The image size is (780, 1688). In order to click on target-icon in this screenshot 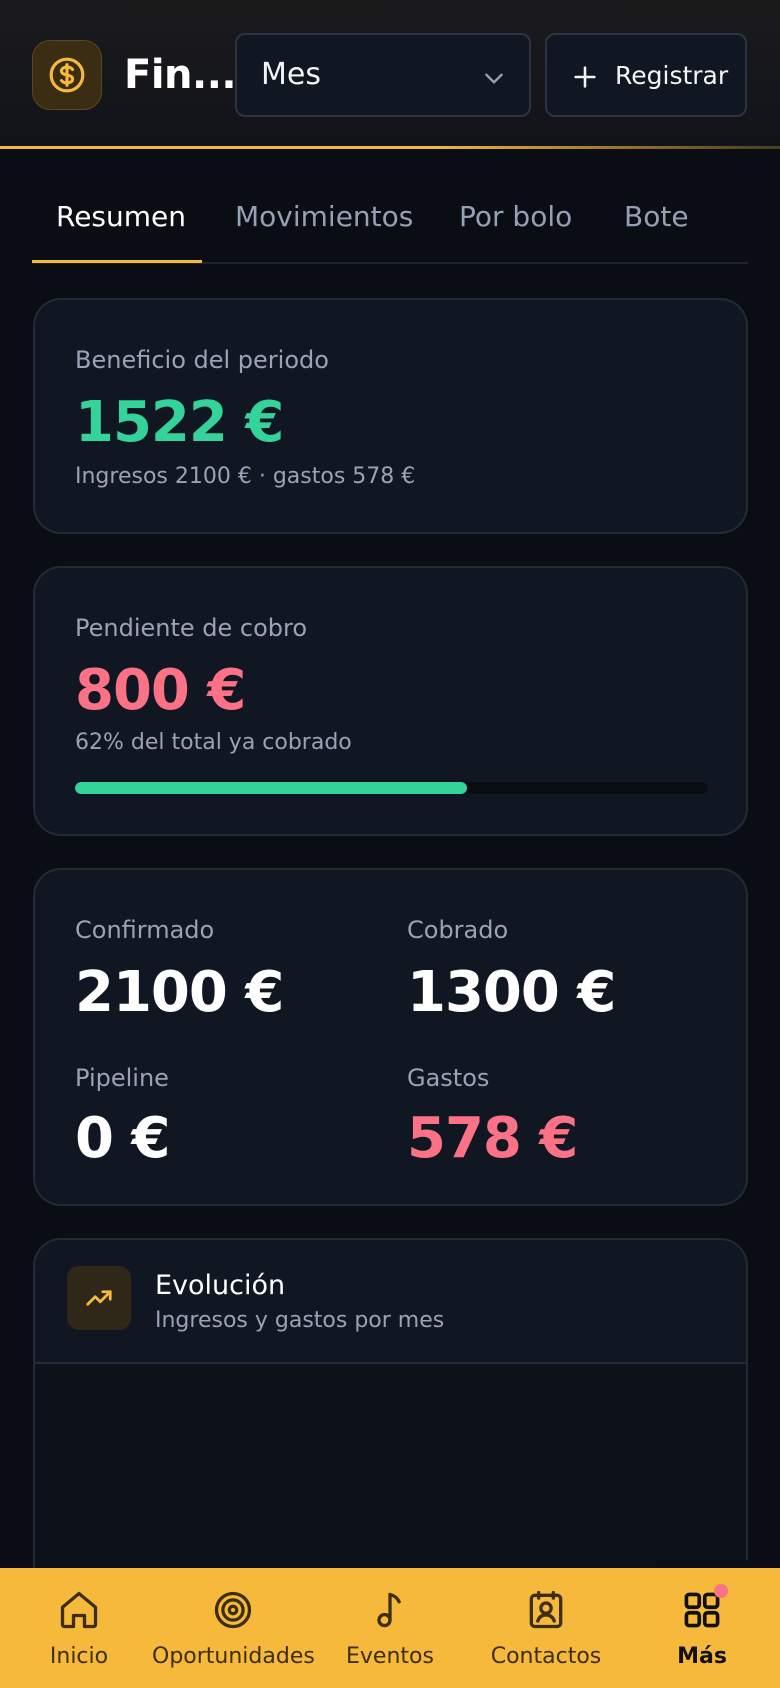, I will do `click(233, 1611)`.